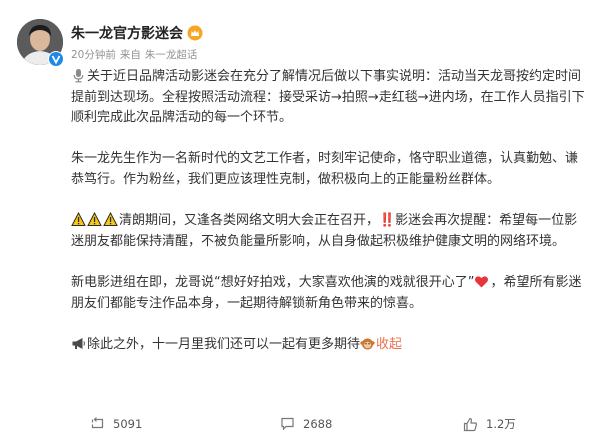  Describe the element at coordinates (389, 344) in the screenshot. I see `collapse-link: 收起` at that location.